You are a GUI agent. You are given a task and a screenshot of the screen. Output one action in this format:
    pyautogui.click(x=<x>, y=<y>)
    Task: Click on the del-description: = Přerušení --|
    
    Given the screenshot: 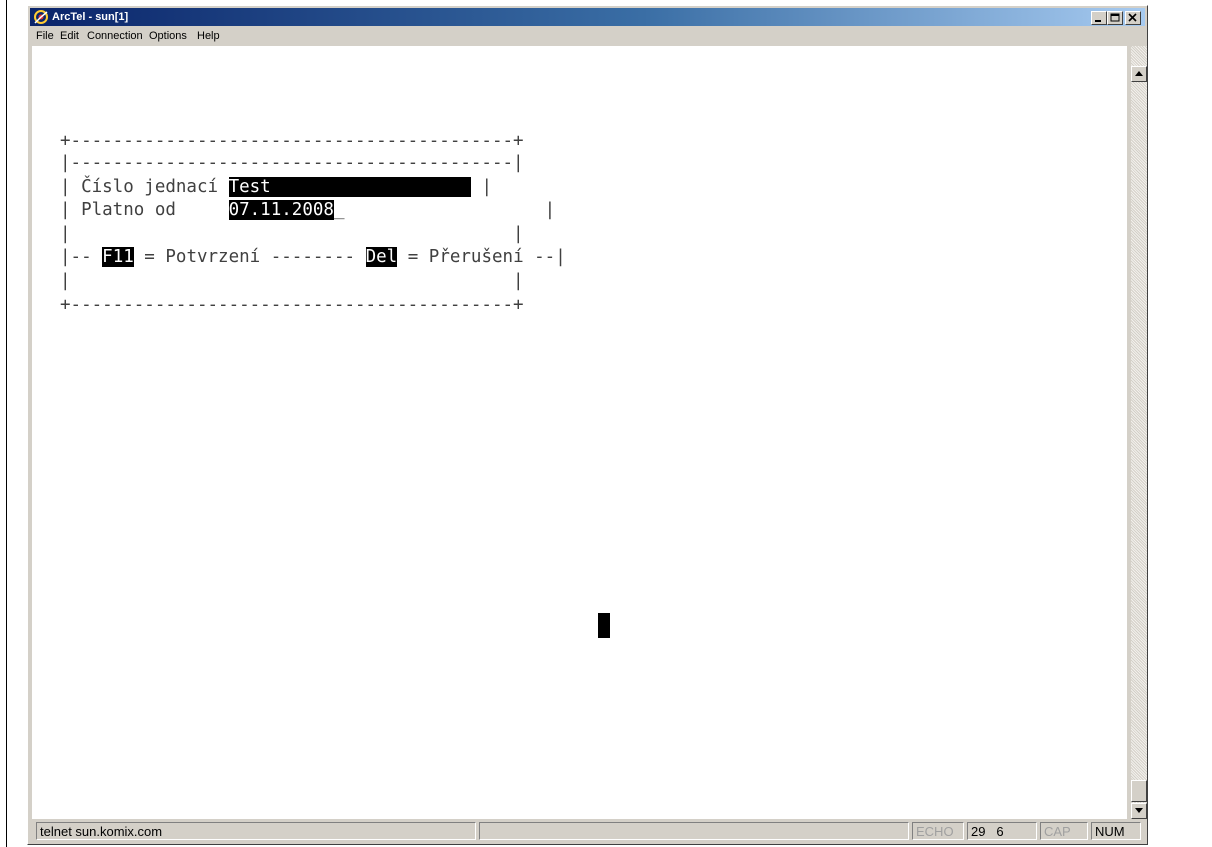 What is the action you would take?
    pyautogui.click(x=481, y=257)
    